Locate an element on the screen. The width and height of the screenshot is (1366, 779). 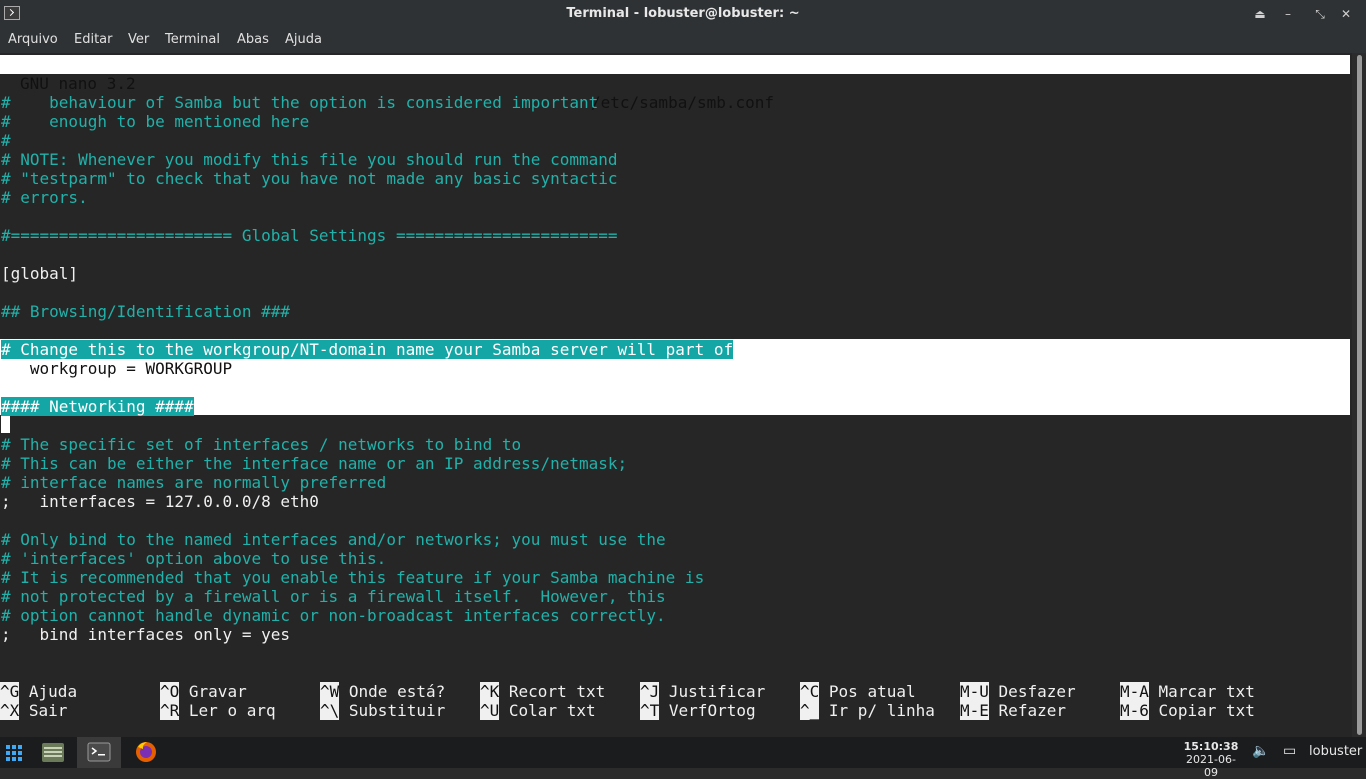
shortcut-label: Justificar is located at coordinates (717, 691).